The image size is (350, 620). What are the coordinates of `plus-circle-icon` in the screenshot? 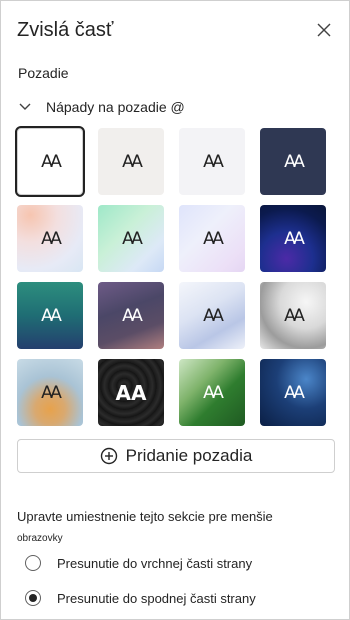 It's located at (108, 456).